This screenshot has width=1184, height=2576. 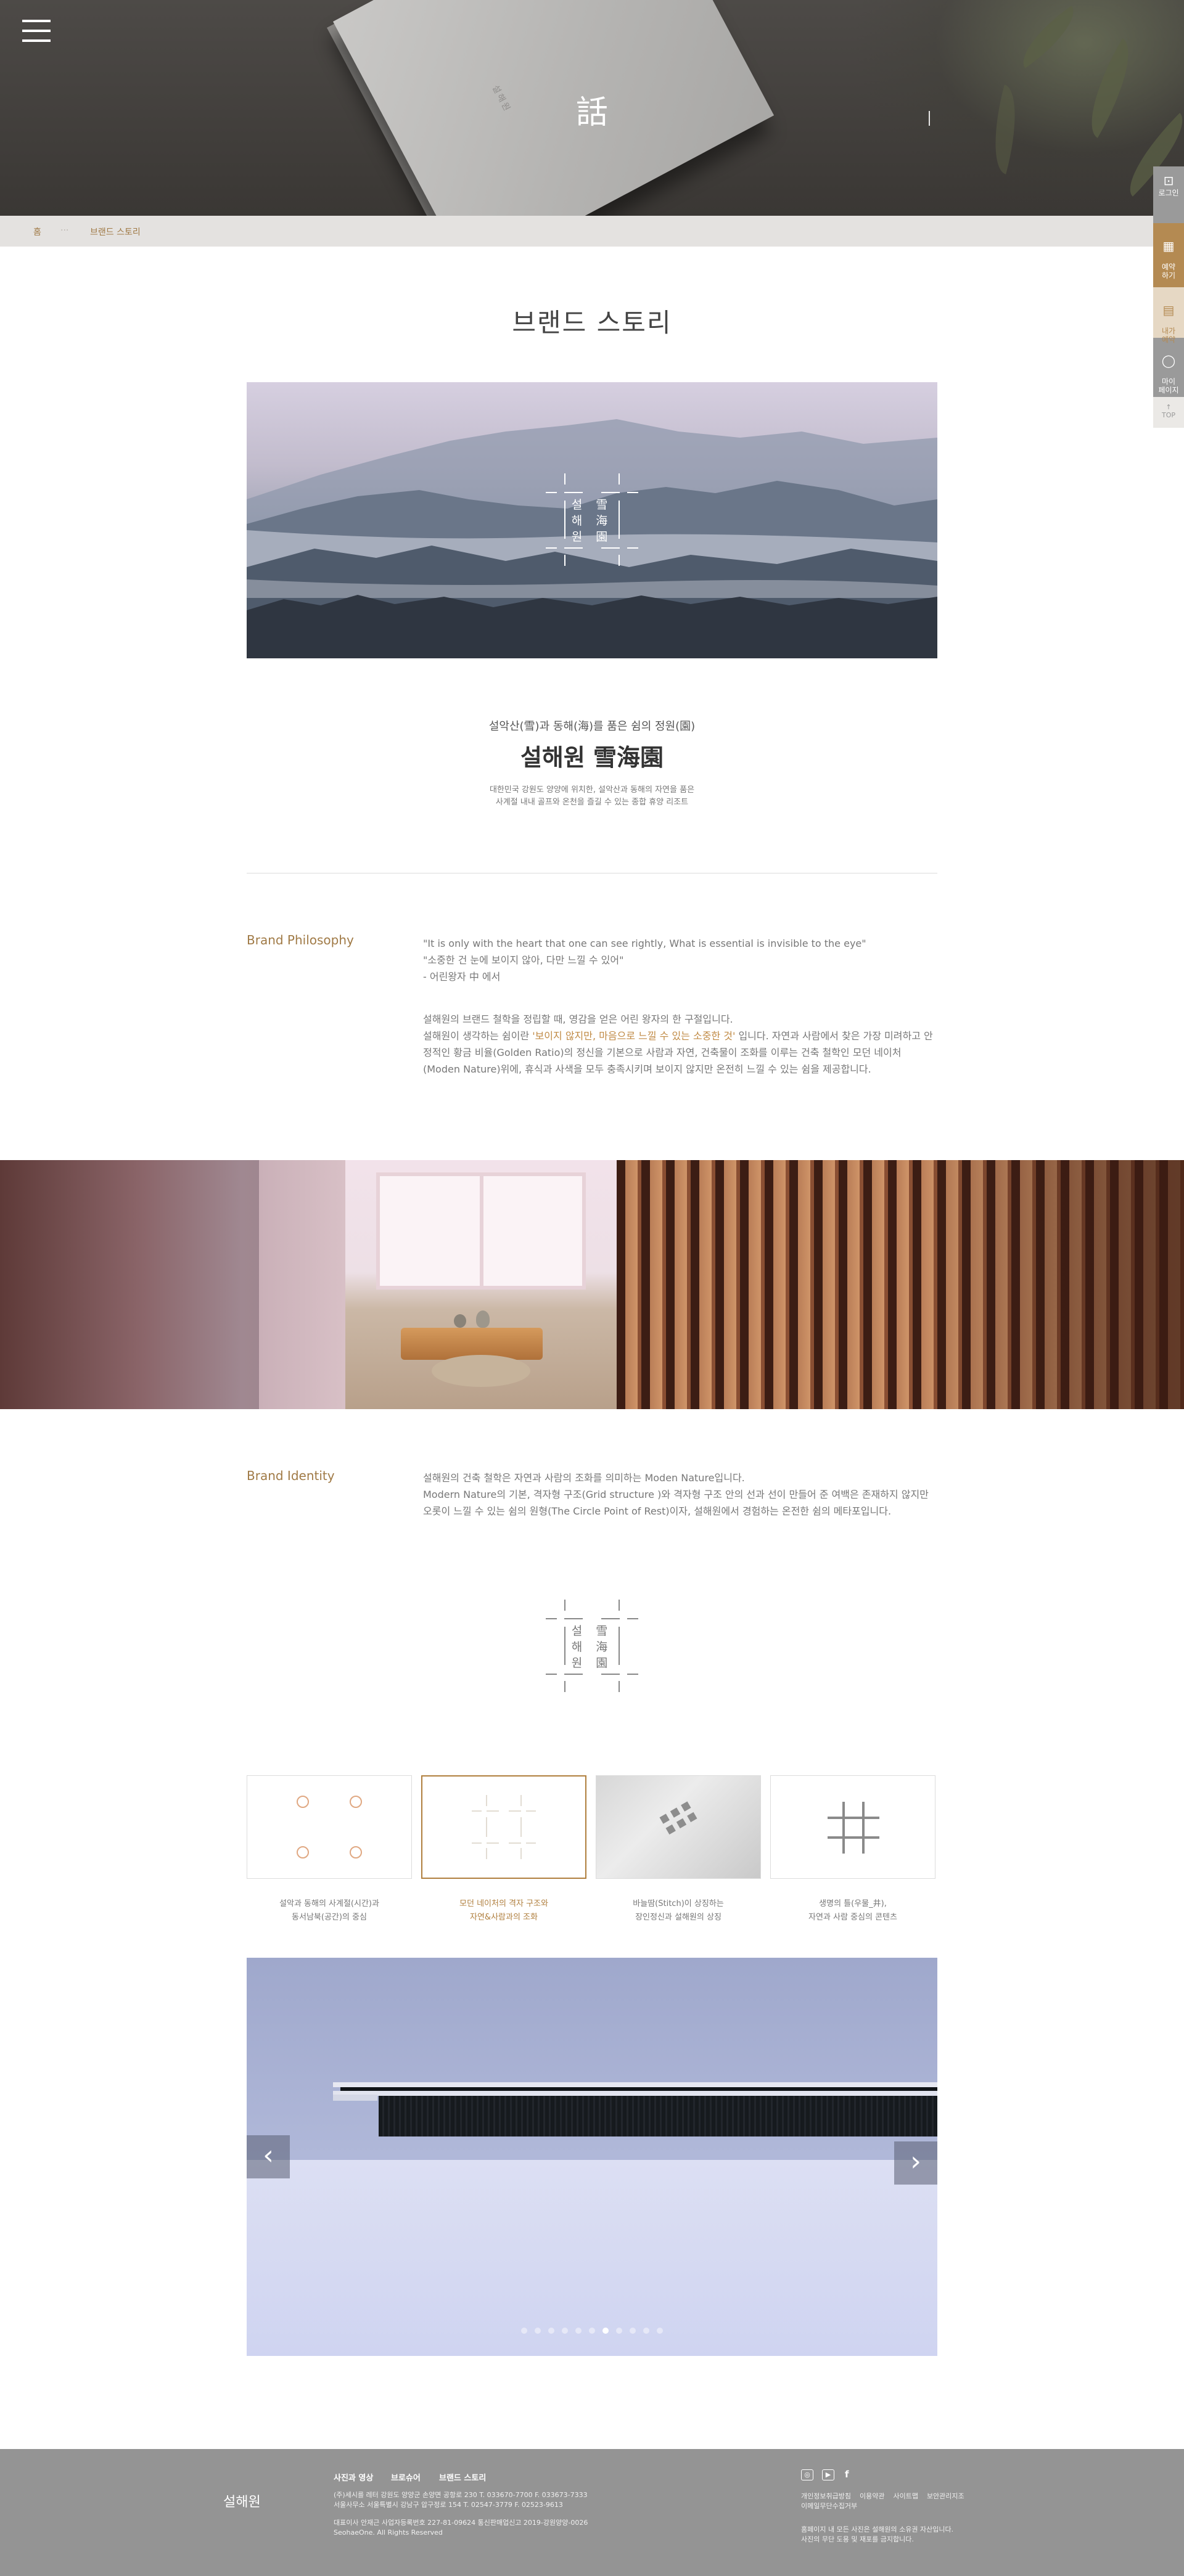 What do you see at coordinates (1169, 271) in the screenshot?
I see `reserve-label: 예약 하기` at bounding box center [1169, 271].